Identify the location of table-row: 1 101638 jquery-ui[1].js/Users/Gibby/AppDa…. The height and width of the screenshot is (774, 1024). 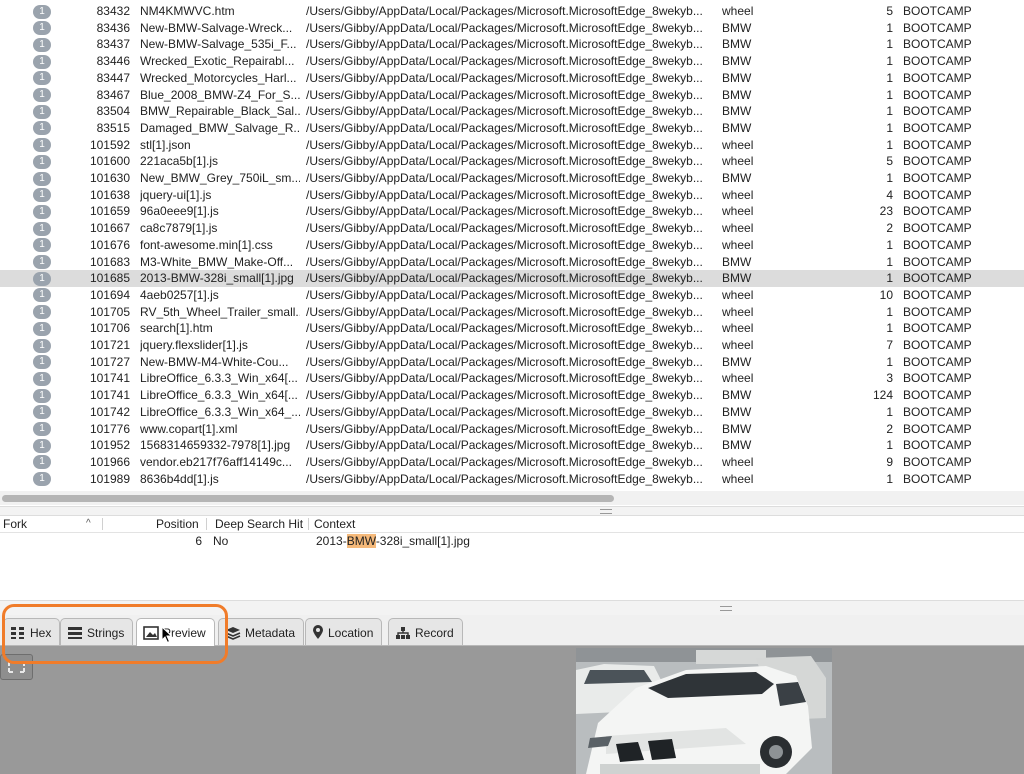
(512, 195).